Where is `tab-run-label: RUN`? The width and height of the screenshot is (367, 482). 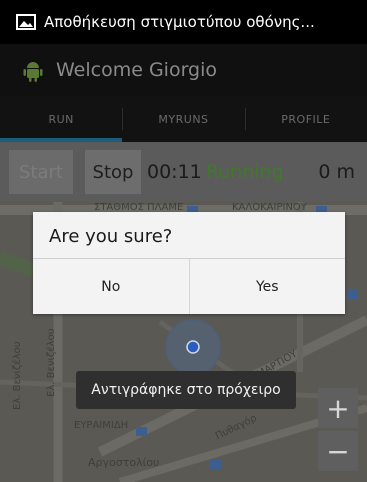 tab-run-label: RUN is located at coordinates (61, 119).